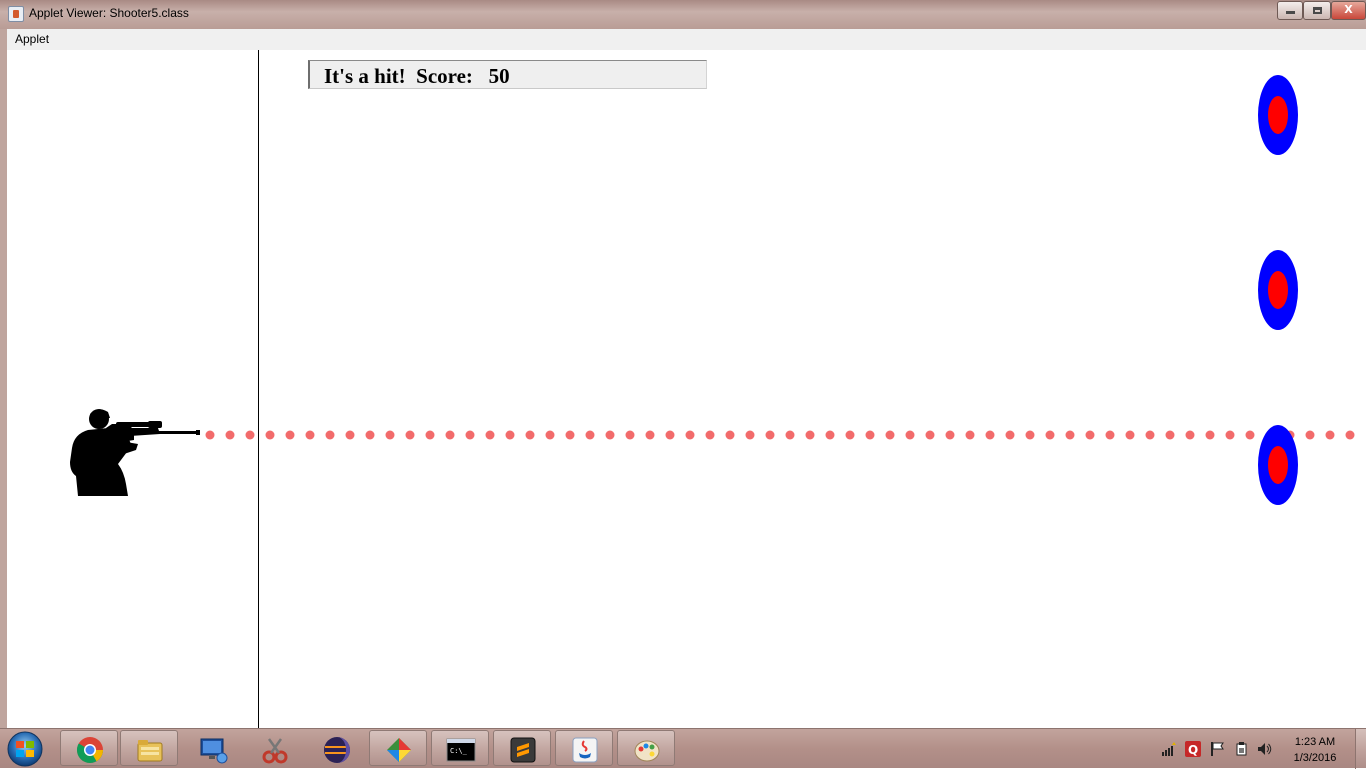  I want to click on eclipse-icon, so click(337, 750).